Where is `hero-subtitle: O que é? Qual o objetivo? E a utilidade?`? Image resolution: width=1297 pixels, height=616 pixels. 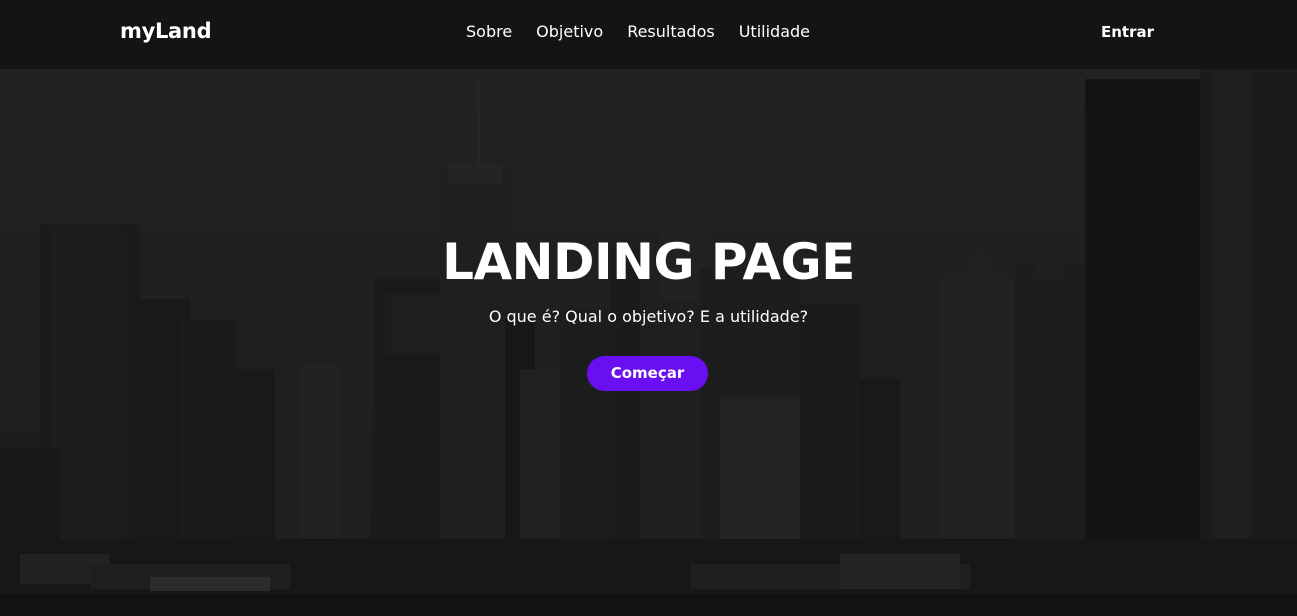 hero-subtitle: O que é? Qual o objetivo? E a utilidade? is located at coordinates (648, 316).